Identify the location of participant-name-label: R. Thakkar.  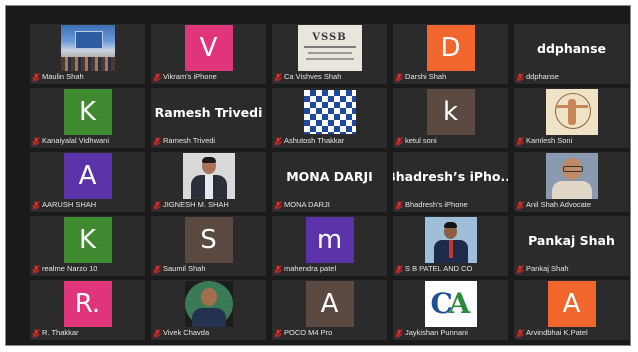
(60, 332).